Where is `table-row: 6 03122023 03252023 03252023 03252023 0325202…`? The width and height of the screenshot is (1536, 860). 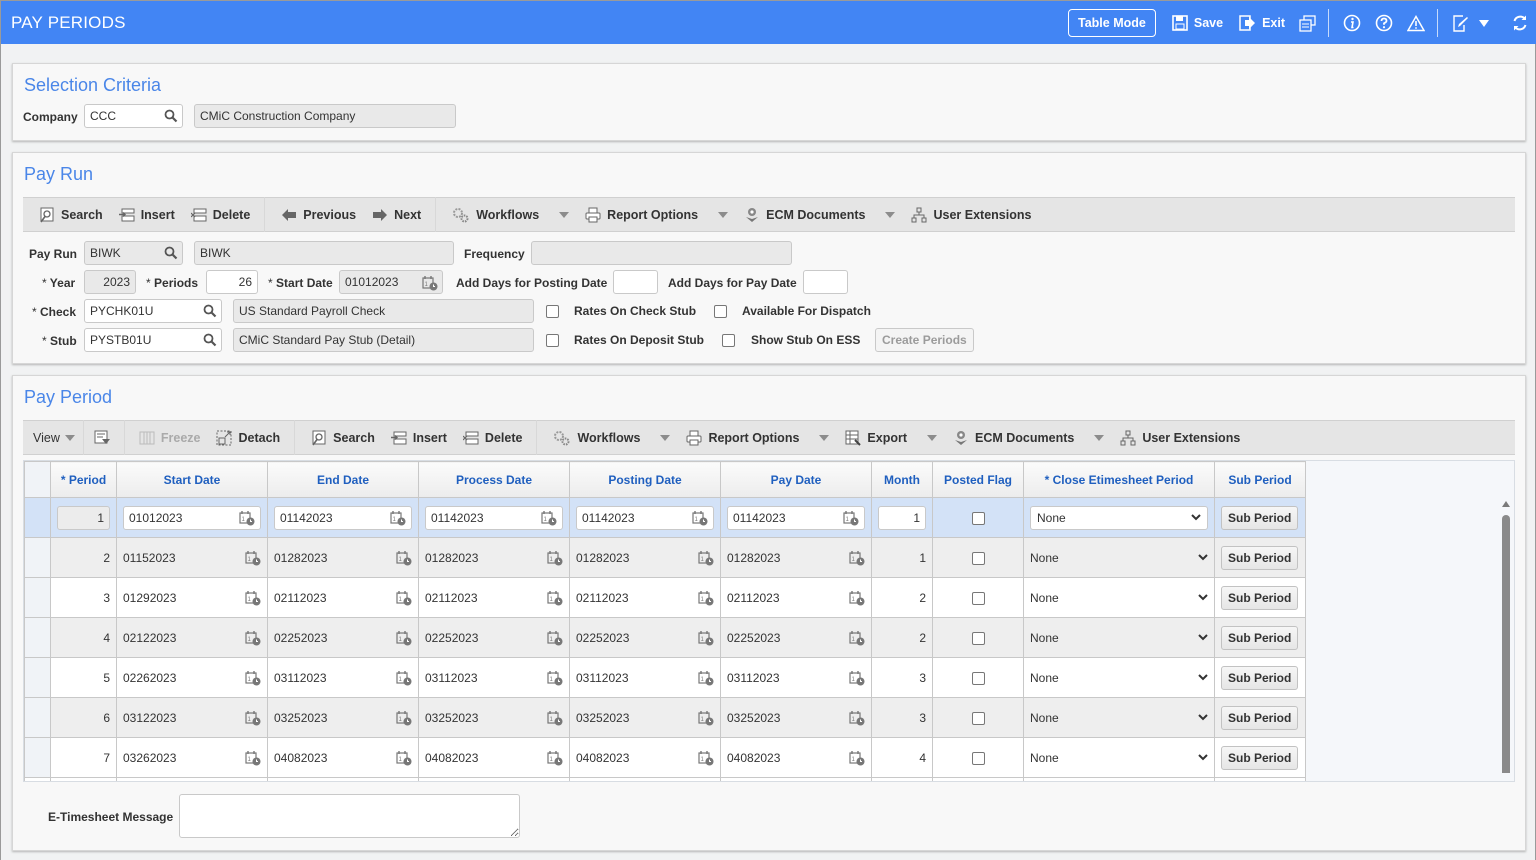 table-row: 6 03122023 03252023 03252023 03252023 0325202… is located at coordinates (665, 717).